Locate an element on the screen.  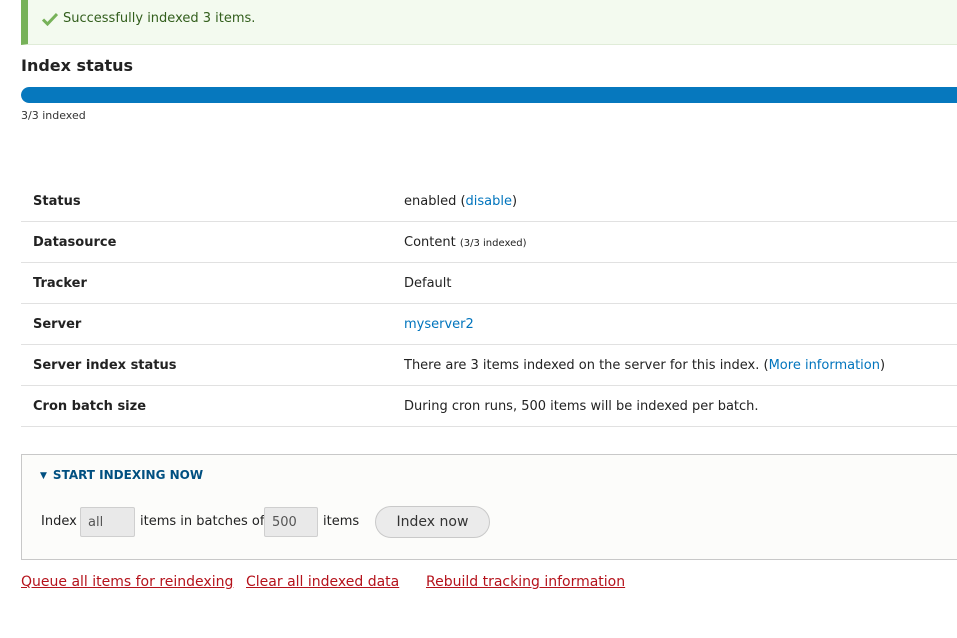
start-indexing-toggle: ▼ Start indexing now is located at coordinates (121, 475).